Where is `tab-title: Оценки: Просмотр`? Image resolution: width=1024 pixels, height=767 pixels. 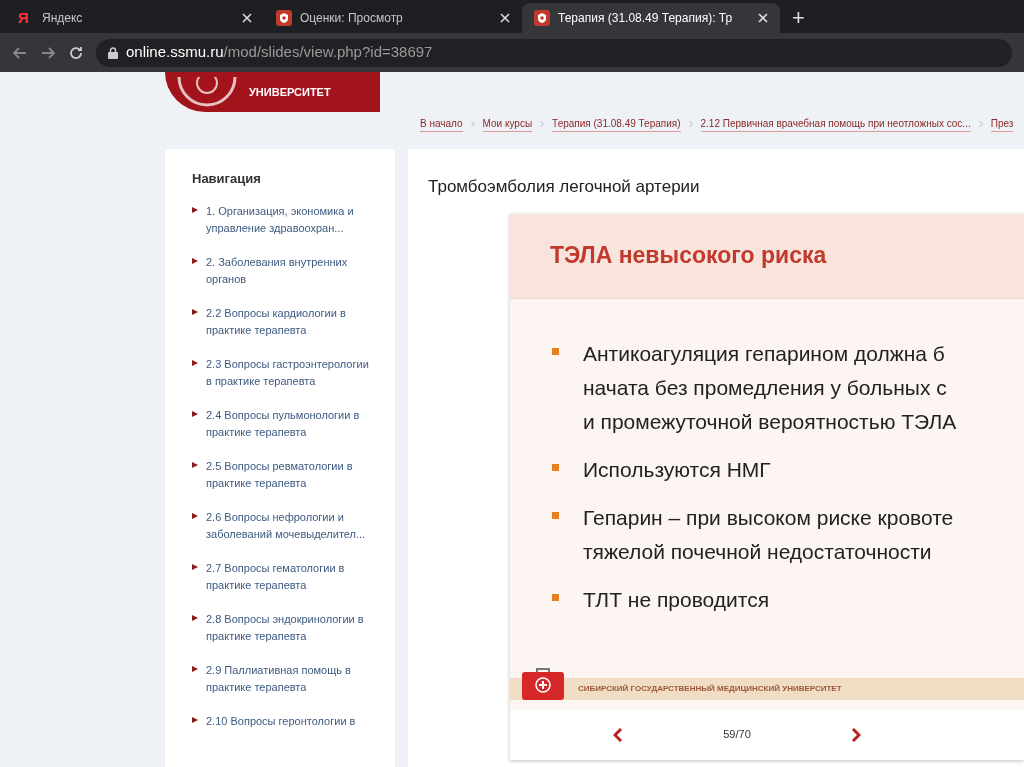 tab-title: Оценки: Просмотр is located at coordinates (352, 18).